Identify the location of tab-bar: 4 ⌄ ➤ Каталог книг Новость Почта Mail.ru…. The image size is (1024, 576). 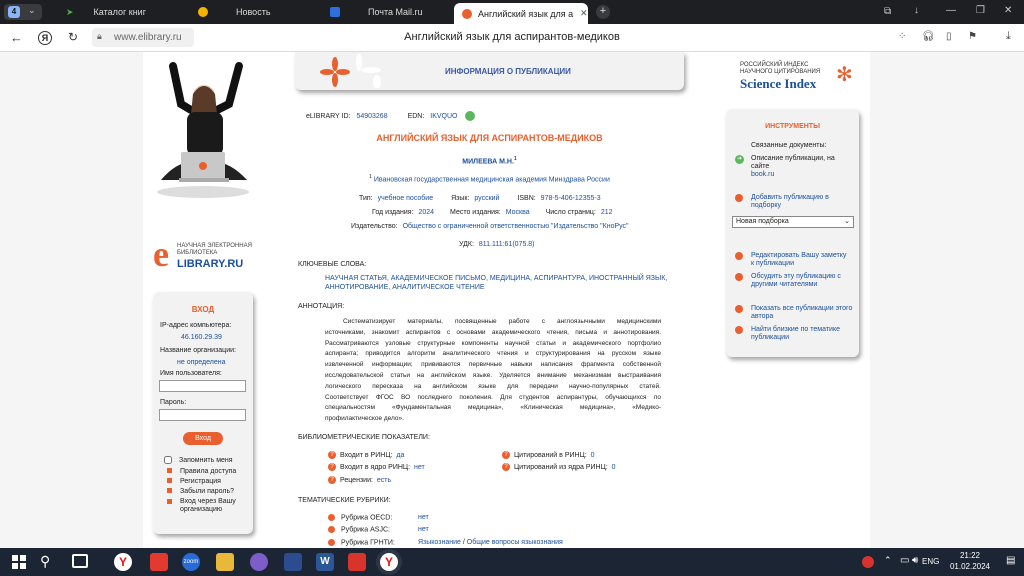
(512, 12).